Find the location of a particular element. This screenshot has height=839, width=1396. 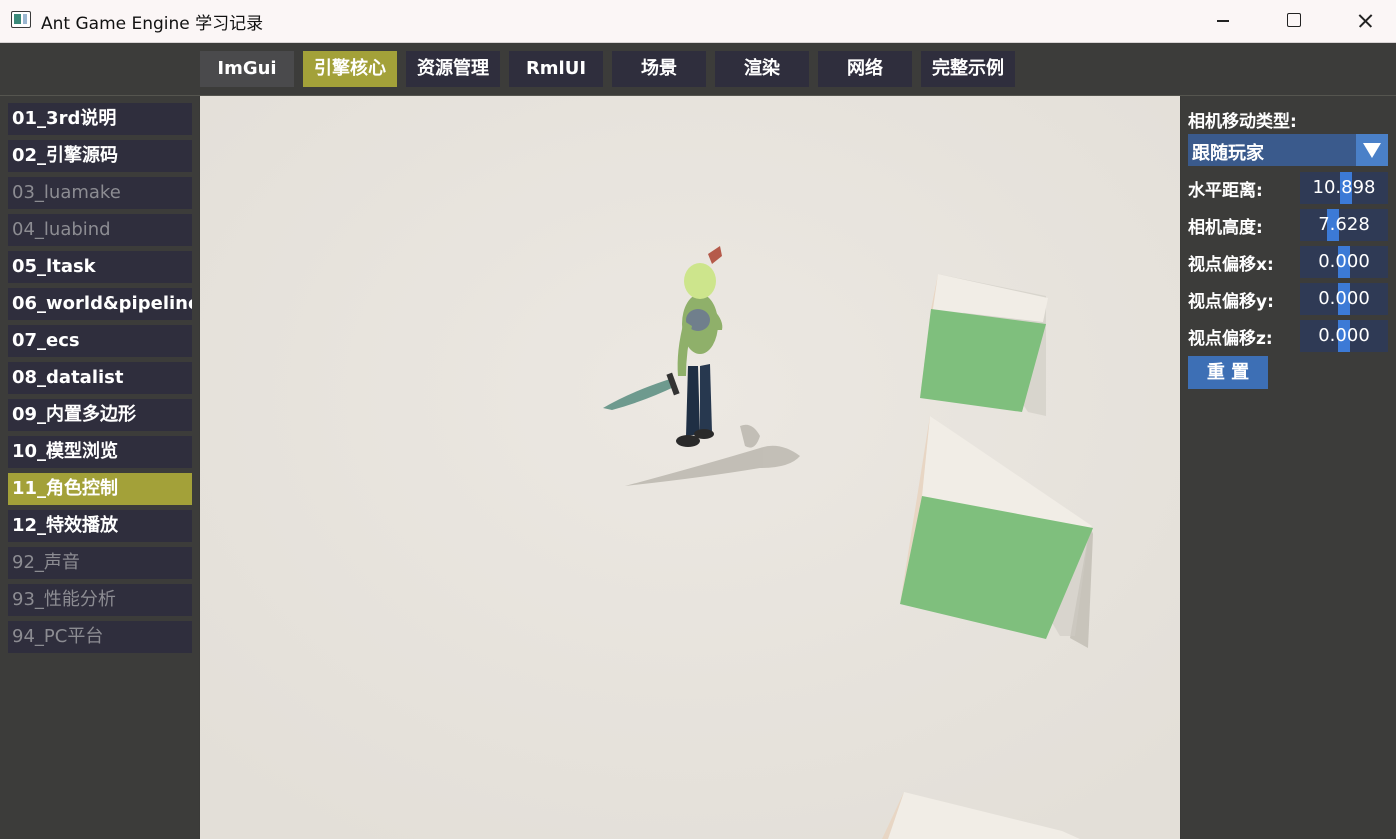

view-offset-x-slider: 0.000 is located at coordinates (1344, 262).